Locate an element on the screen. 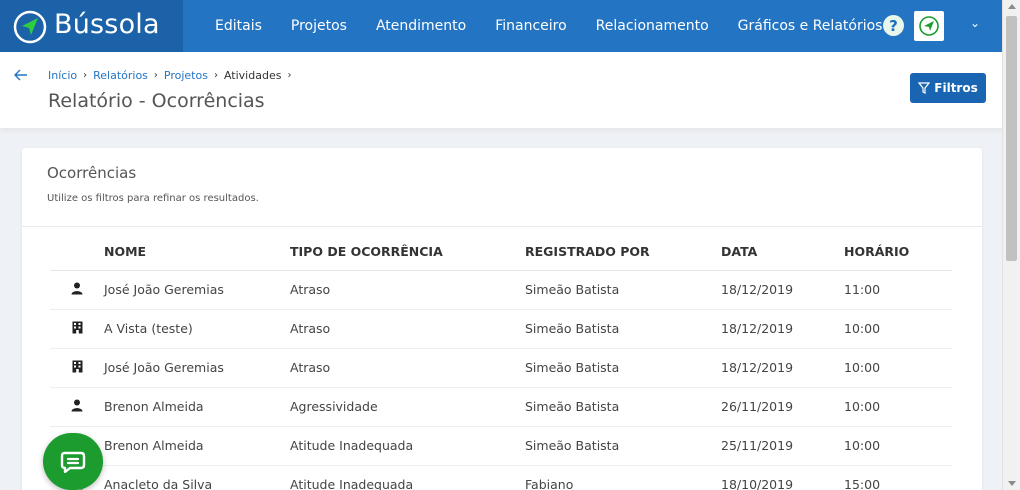 This screenshot has height=490, width=1020. nav-item-relacionamento: Relacionamento is located at coordinates (652, 26).